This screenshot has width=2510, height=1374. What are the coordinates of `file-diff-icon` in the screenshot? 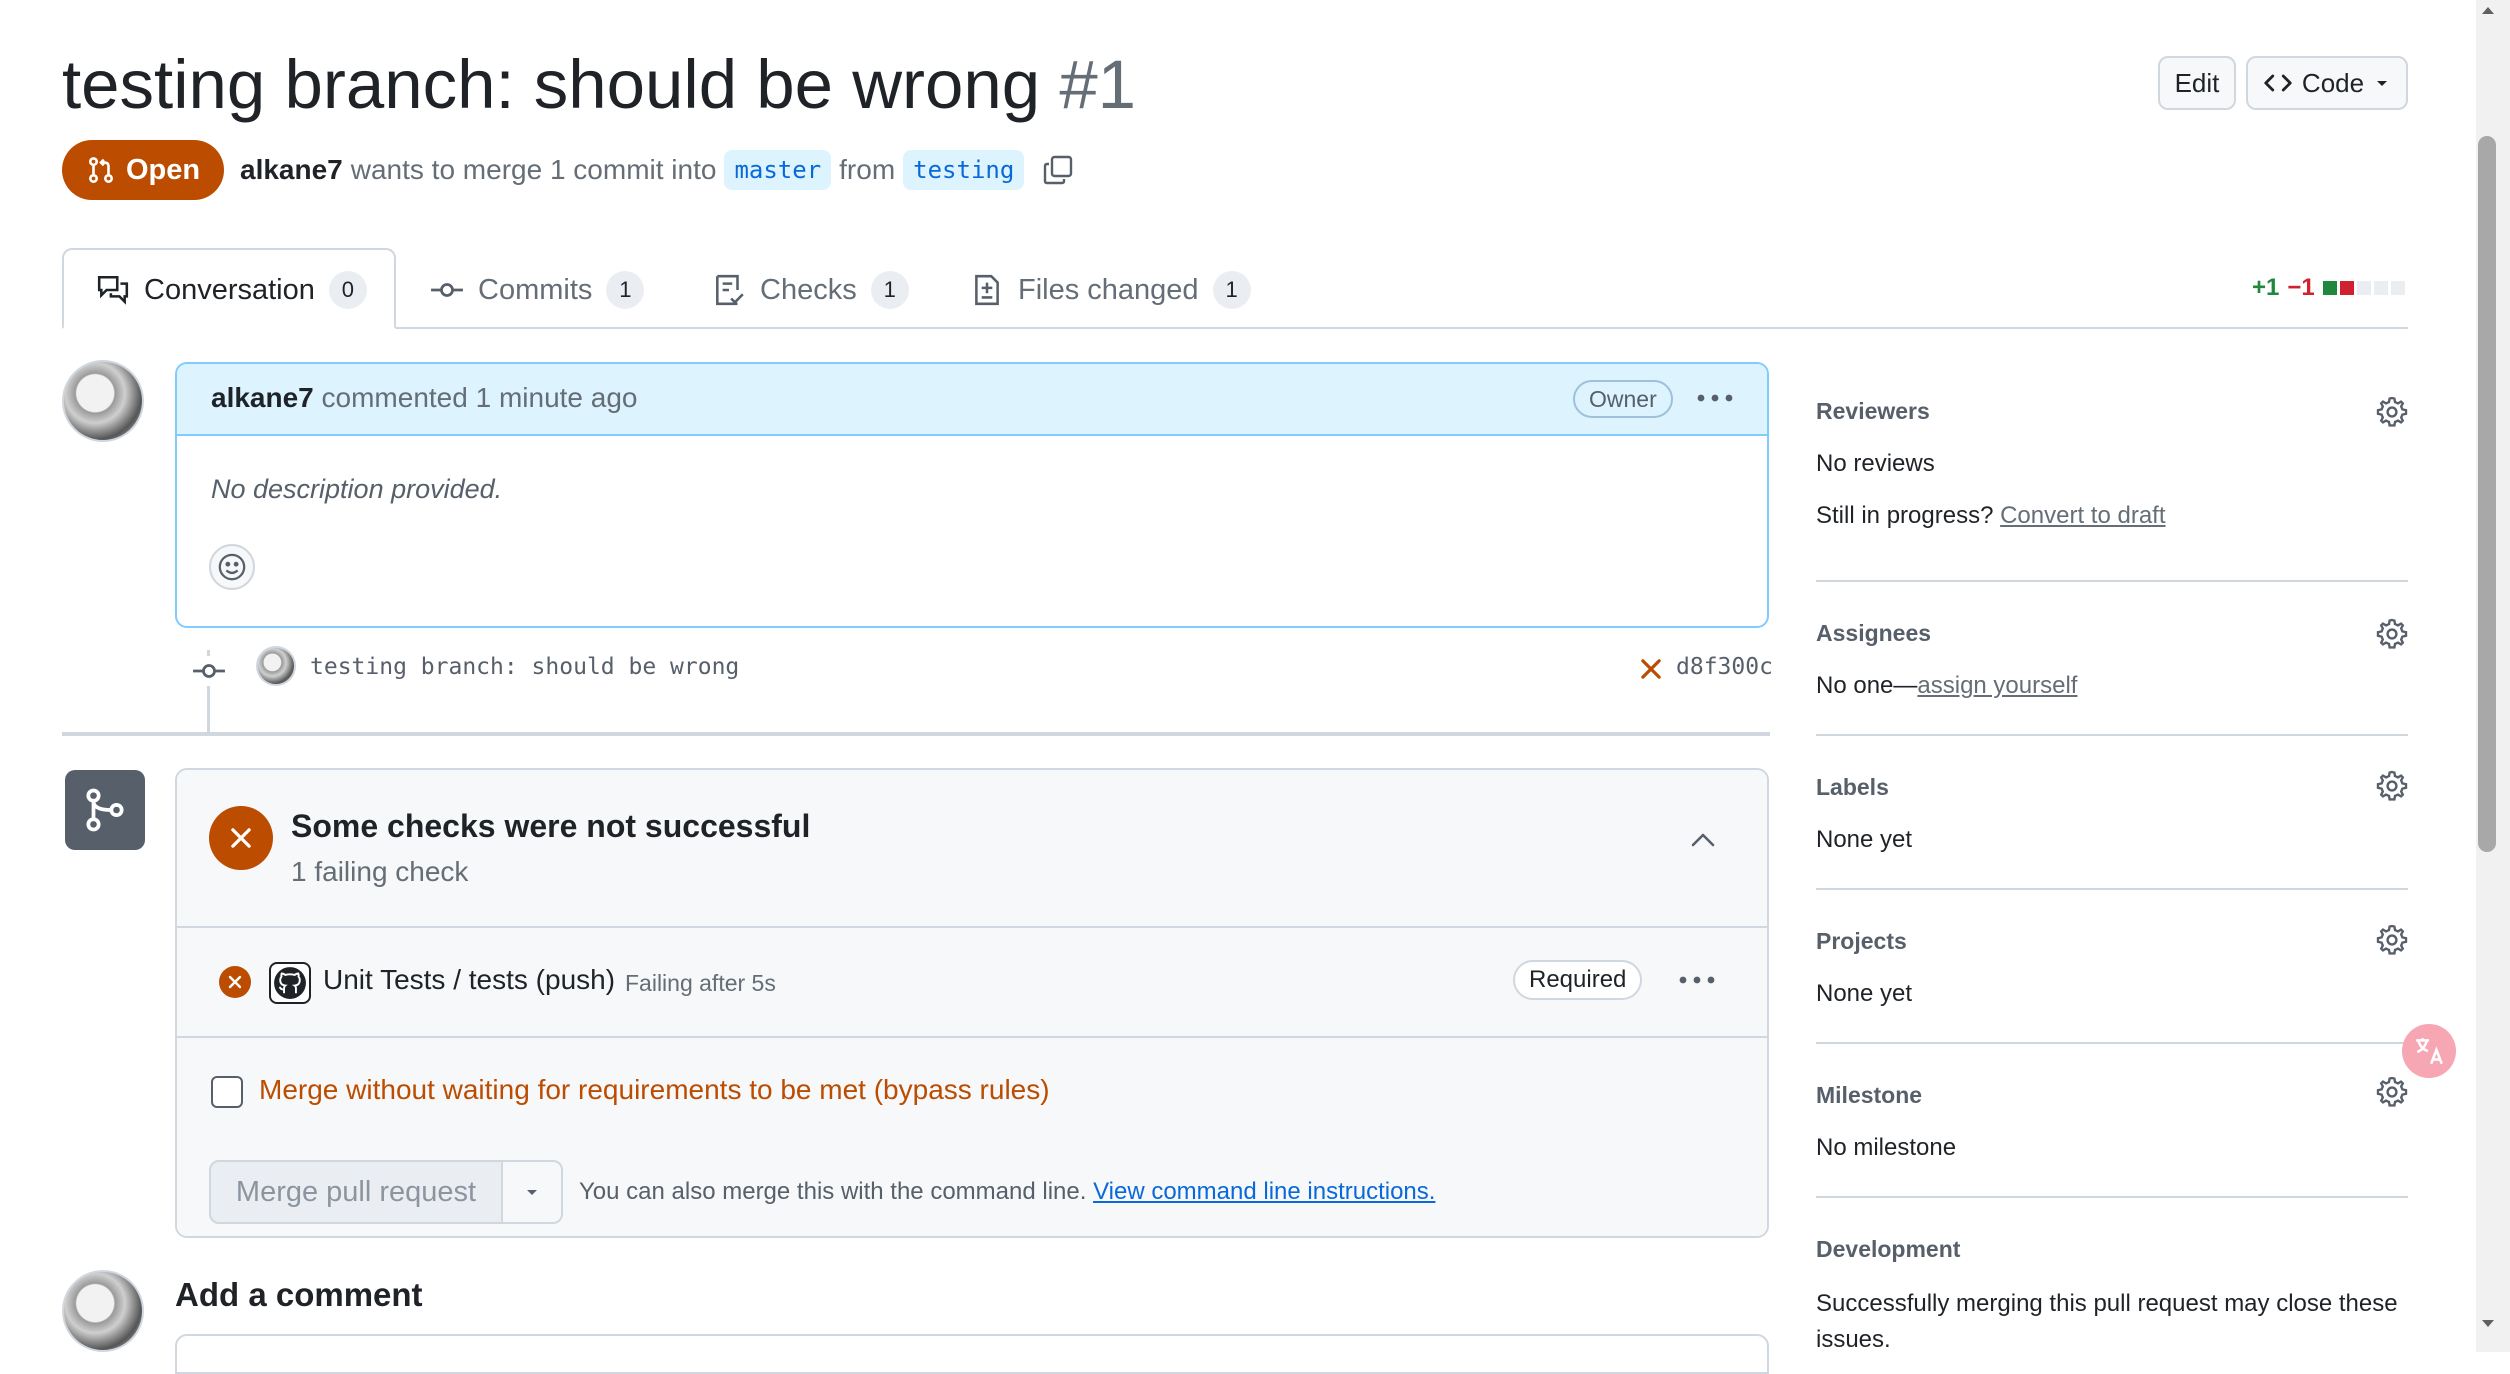 It's located at (987, 290).